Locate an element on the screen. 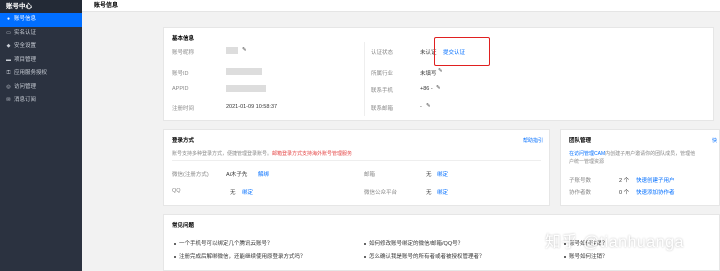  qq-value: 无 is located at coordinates (233, 193).